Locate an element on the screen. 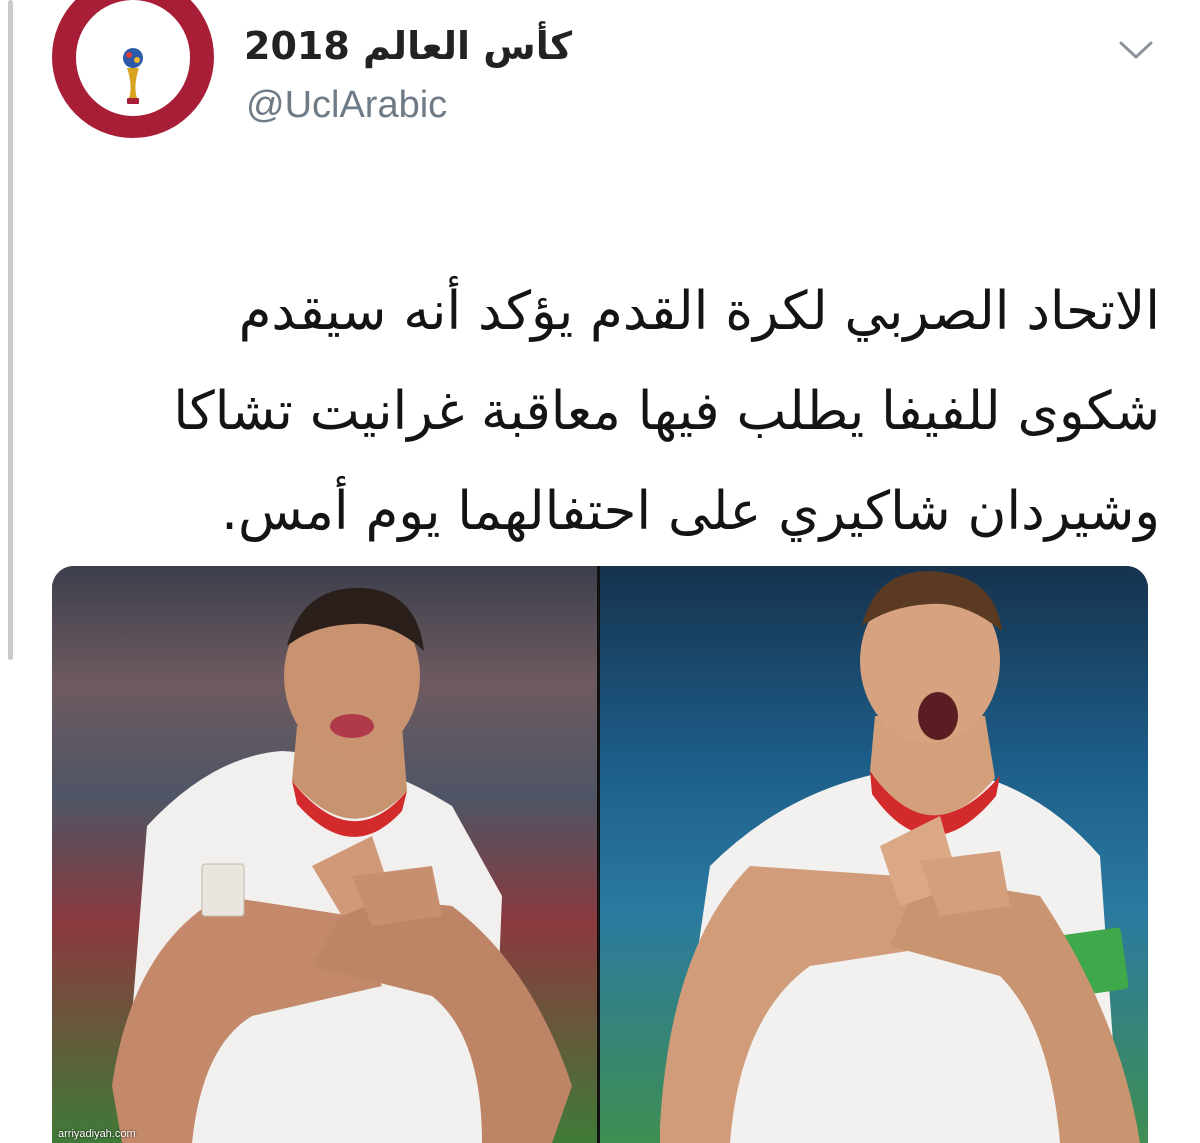  avatar-brand-text: UCLArabic is located at coordinates (133, 122).